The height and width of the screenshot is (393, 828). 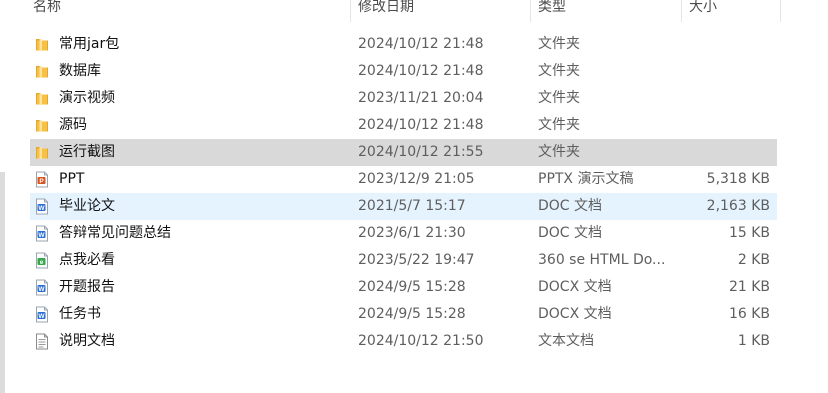 I want to click on navigation-pane-edge, so click(x=2, y=282).